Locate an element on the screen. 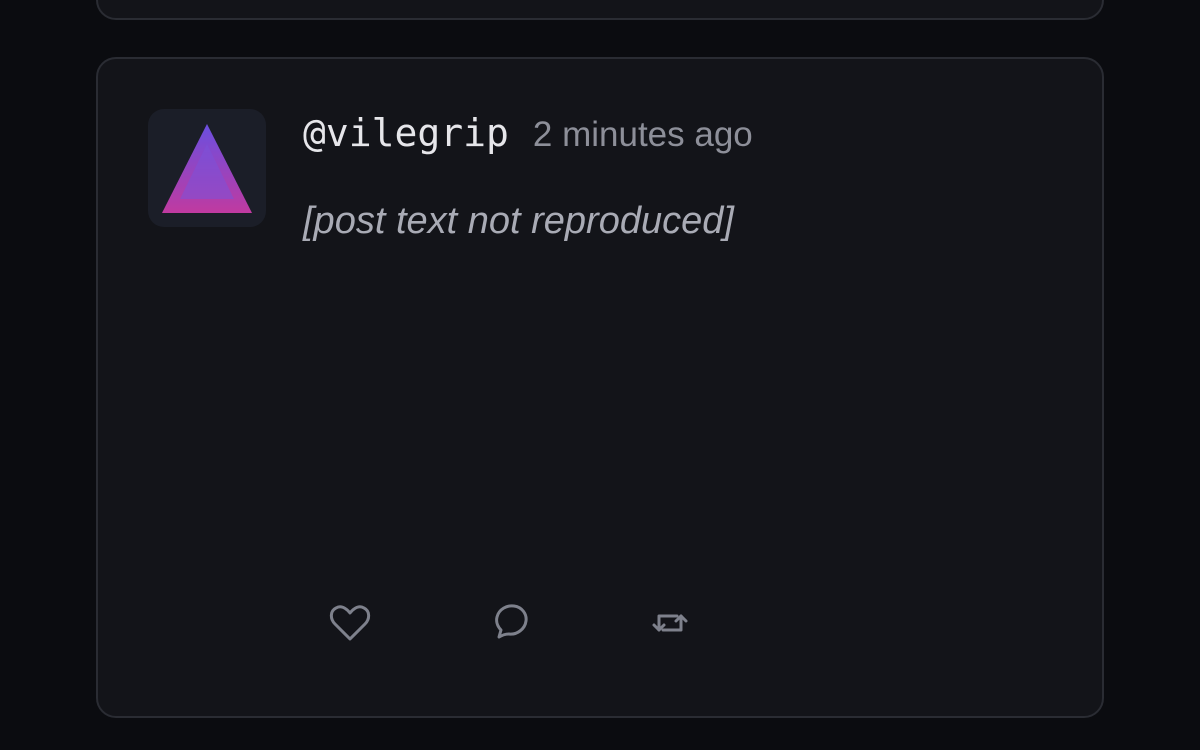 The height and width of the screenshot is (750, 1200). heart-icon is located at coordinates (350, 623).